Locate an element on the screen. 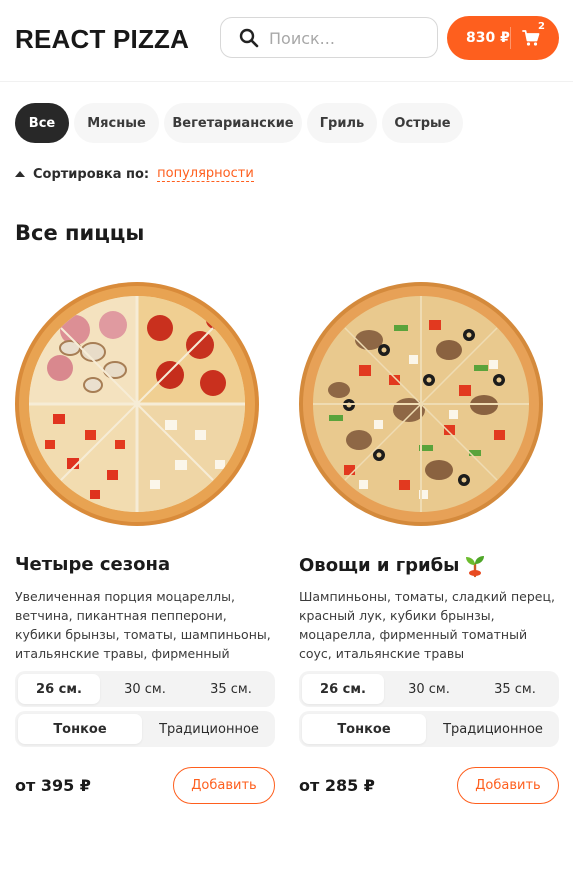 This screenshot has height=889, width=573. cart-button: 830 ₽ 2 is located at coordinates (503, 38).